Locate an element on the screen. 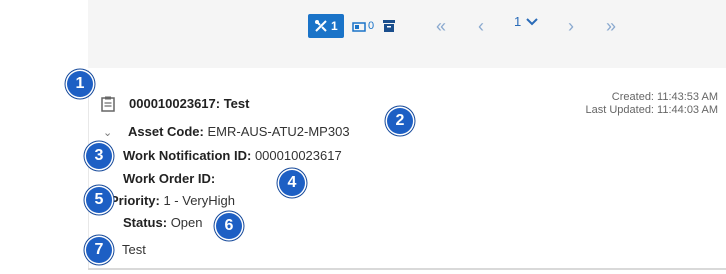 The height and width of the screenshot is (274, 726). chevron-down-icon is located at coordinates (532, 21).